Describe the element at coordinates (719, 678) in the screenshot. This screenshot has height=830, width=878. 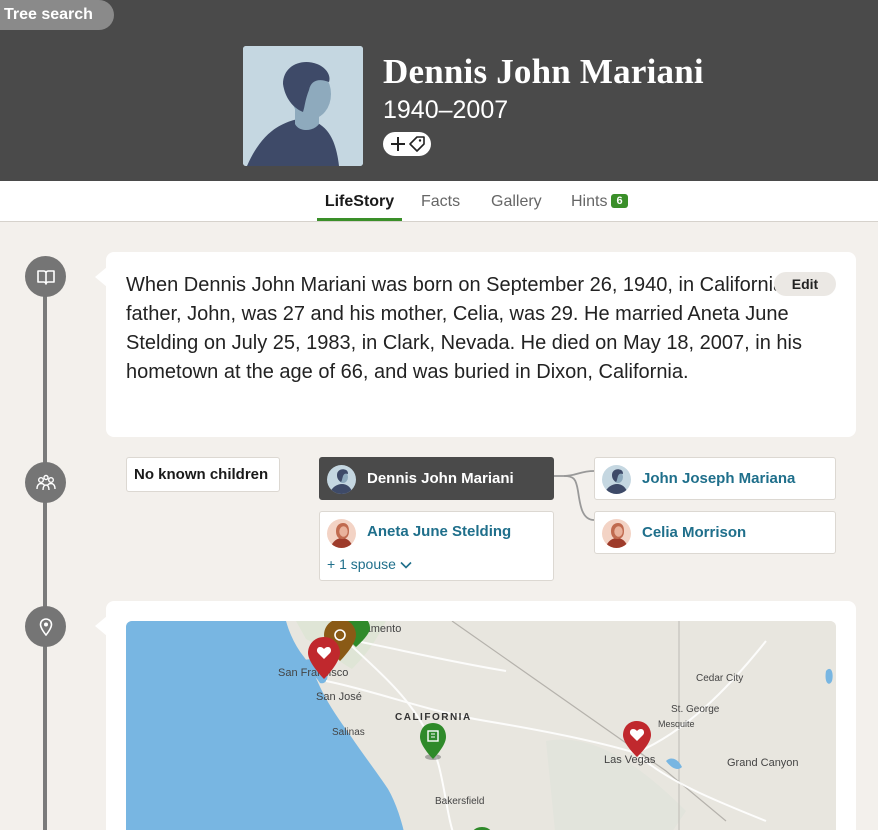
I see `map-label-cedar-city: Cedar City` at that location.